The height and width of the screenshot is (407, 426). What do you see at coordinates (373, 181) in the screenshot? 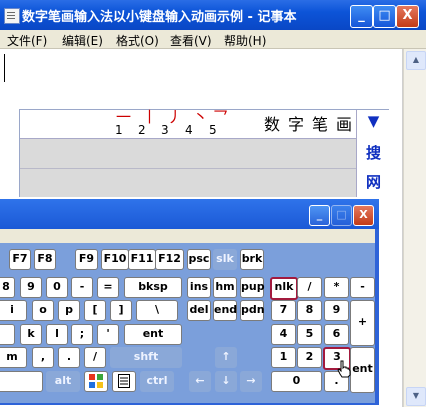
I see `search-web-label-2: 网` at bounding box center [373, 181].